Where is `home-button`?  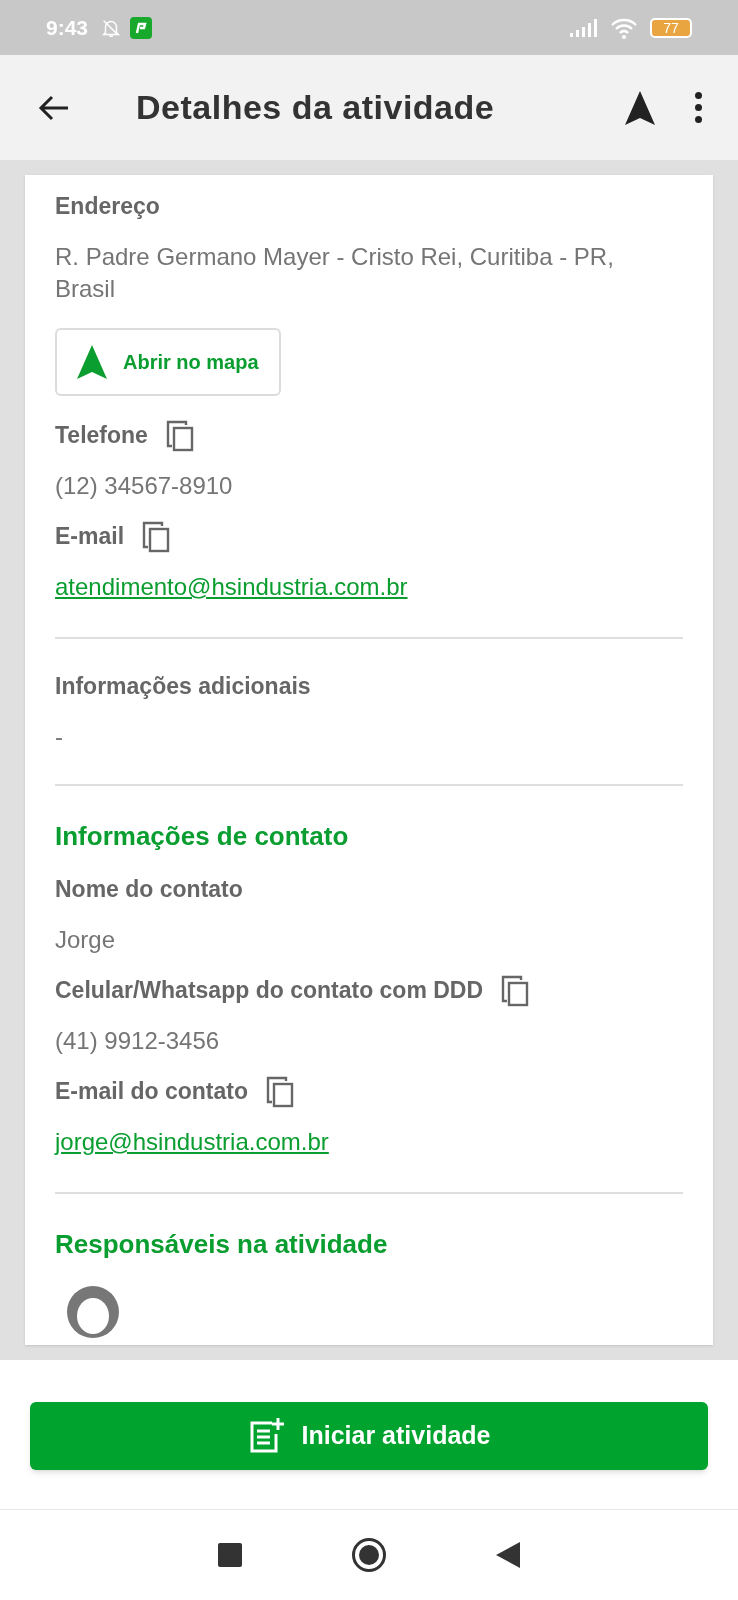 home-button is located at coordinates (369, 1555).